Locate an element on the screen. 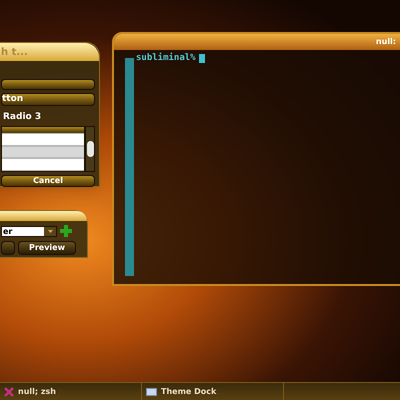 This screenshot has height=400, width=400. plus-icon is located at coordinates (66, 231).